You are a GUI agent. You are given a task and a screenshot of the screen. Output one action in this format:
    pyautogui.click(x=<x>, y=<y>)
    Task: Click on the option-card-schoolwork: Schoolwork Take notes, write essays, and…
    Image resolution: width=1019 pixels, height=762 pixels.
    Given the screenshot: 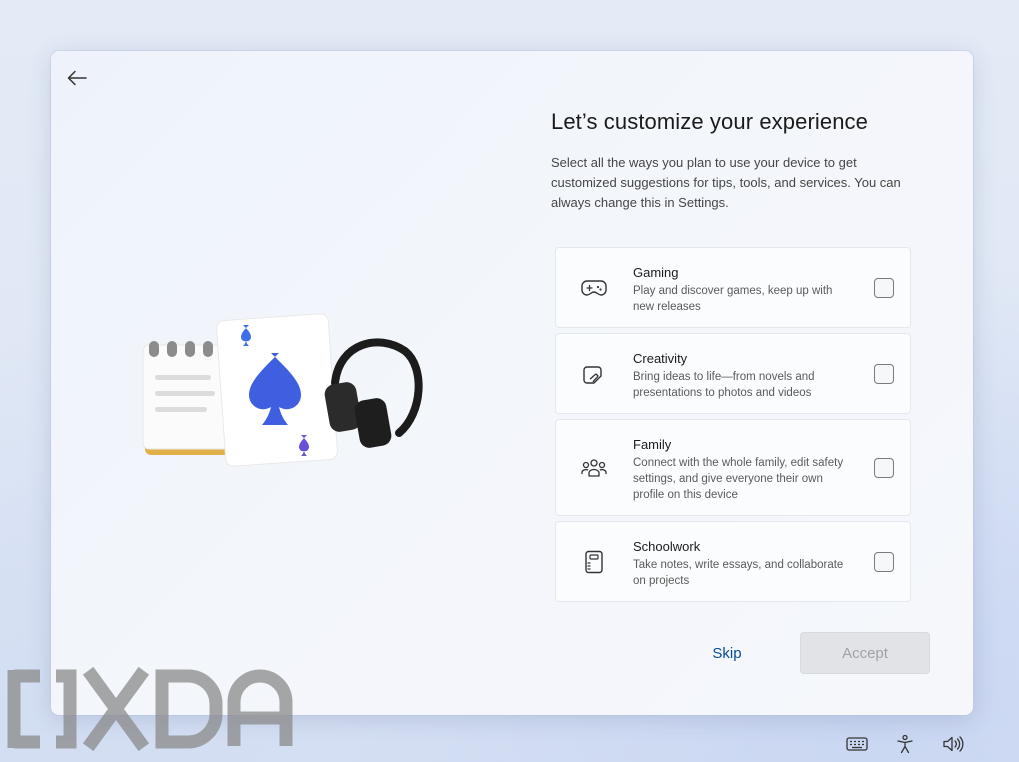 What is the action you would take?
    pyautogui.click(x=733, y=561)
    